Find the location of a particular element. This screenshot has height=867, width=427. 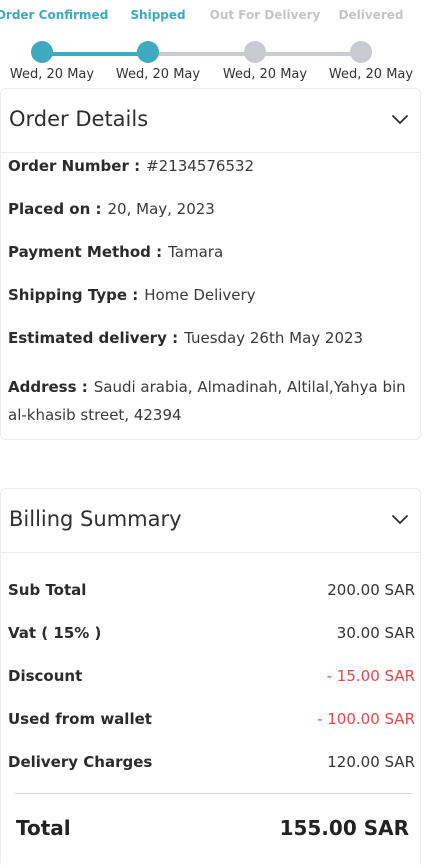

shipping-type-value: Home Delivery is located at coordinates (200, 295).